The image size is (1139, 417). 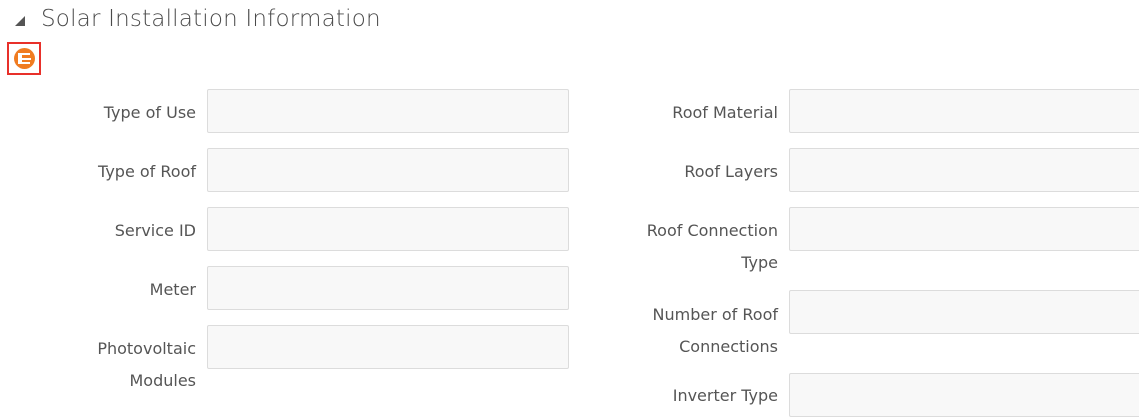 I want to click on service-id-label: Service ID, so click(x=155, y=230).